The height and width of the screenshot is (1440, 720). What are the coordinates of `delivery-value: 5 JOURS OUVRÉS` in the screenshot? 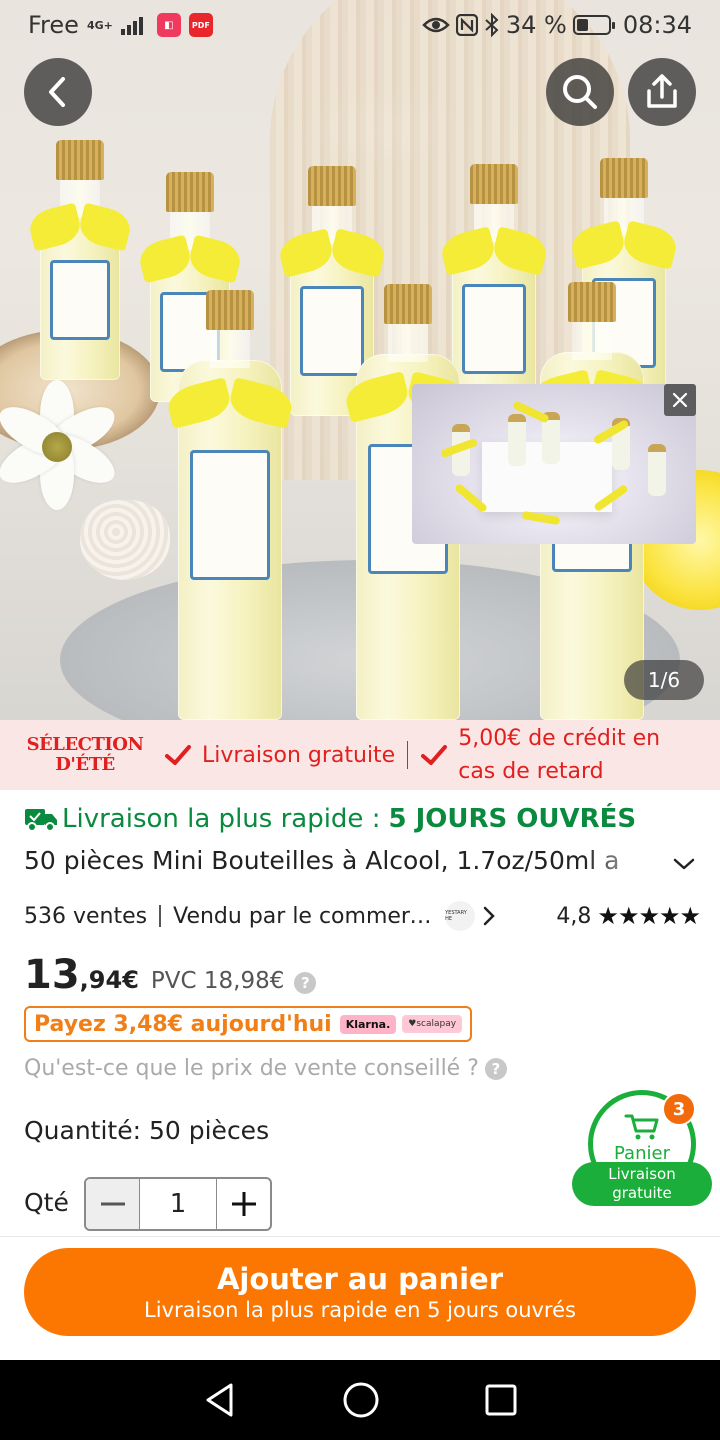 It's located at (512, 819).